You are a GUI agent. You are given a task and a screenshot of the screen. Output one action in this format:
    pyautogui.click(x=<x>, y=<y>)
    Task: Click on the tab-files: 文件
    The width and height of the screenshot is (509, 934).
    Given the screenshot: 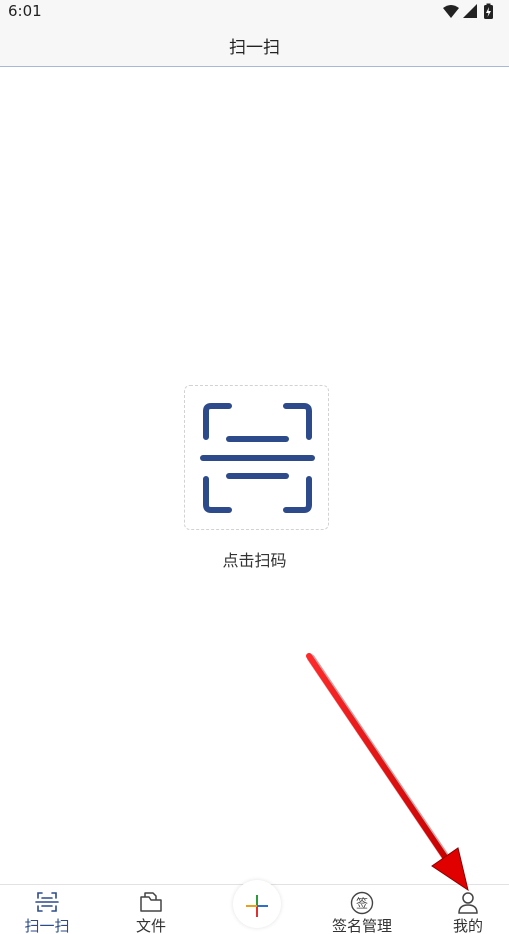 What is the action you would take?
    pyautogui.click(x=151, y=909)
    